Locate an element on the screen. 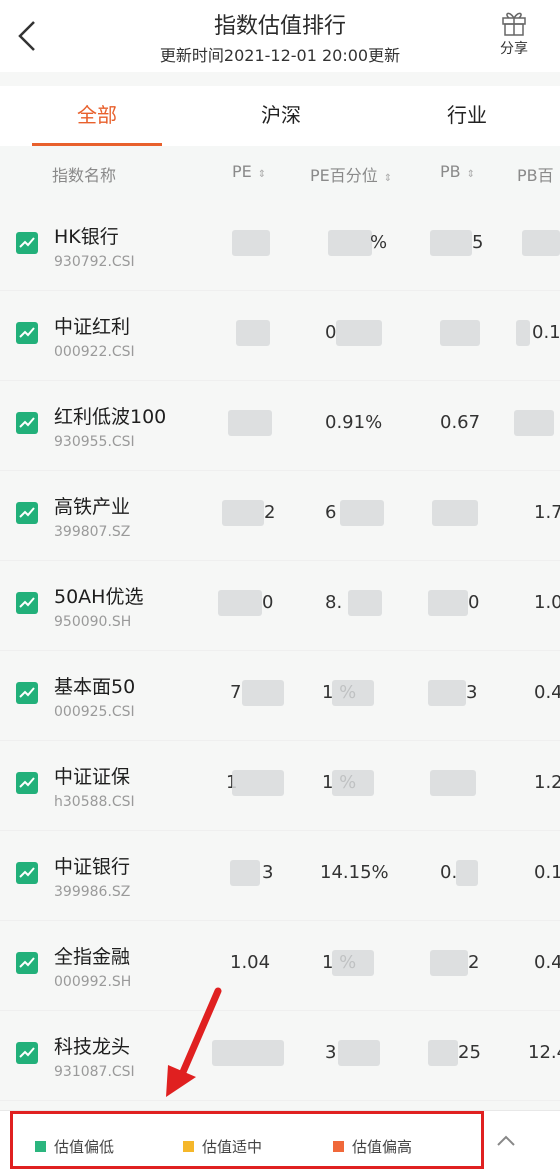 Image resolution: width=560 pixels, height=1173 pixels. column-pb-percentile-header: PB百 is located at coordinates (535, 174).